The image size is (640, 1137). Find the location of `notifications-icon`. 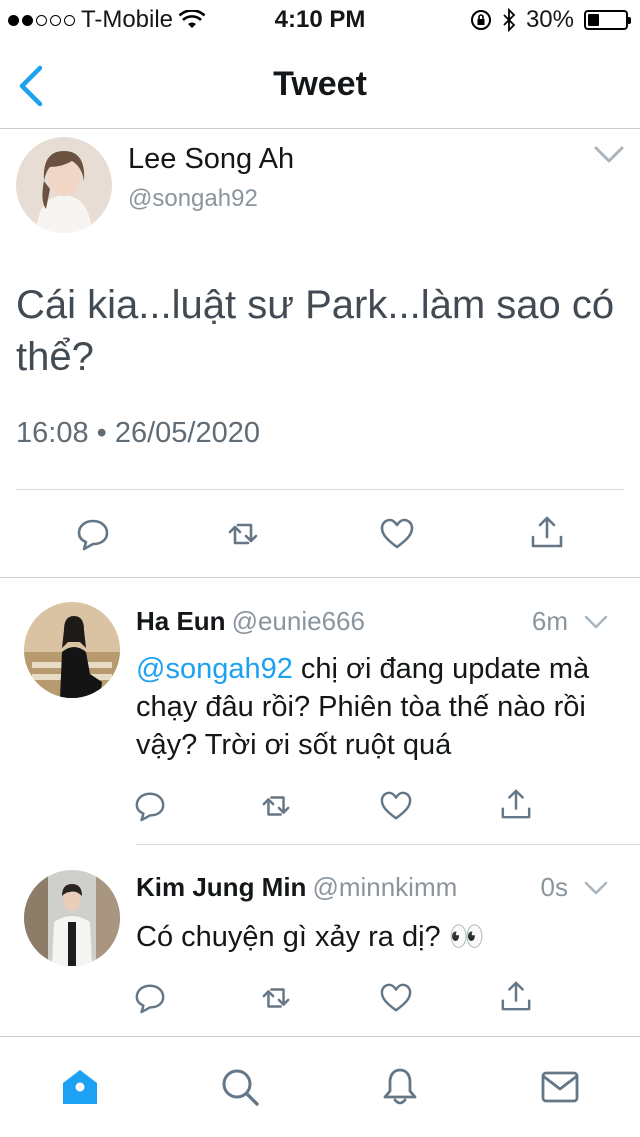

notifications-icon is located at coordinates (400, 1087).